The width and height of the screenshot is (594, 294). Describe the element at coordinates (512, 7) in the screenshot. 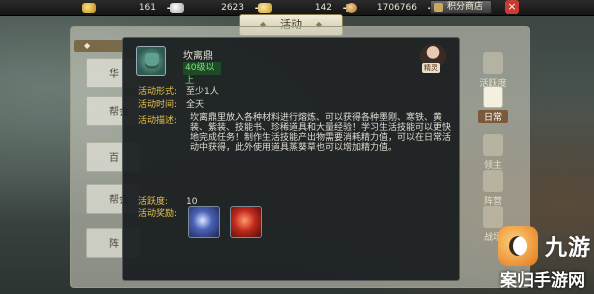

I see `close-button: ×` at that location.